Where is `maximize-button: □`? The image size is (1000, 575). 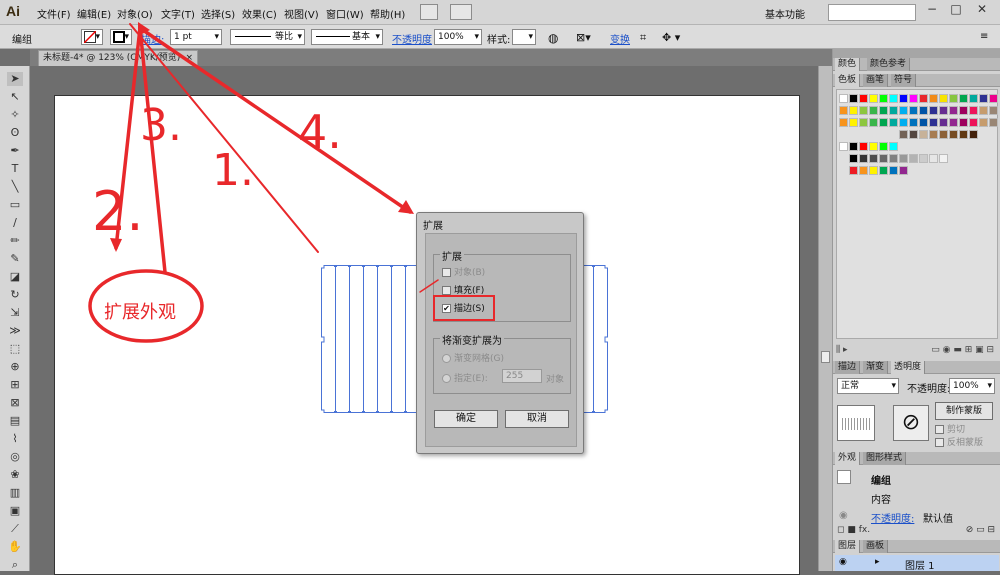
maximize-button: □ is located at coordinates (956, 10).